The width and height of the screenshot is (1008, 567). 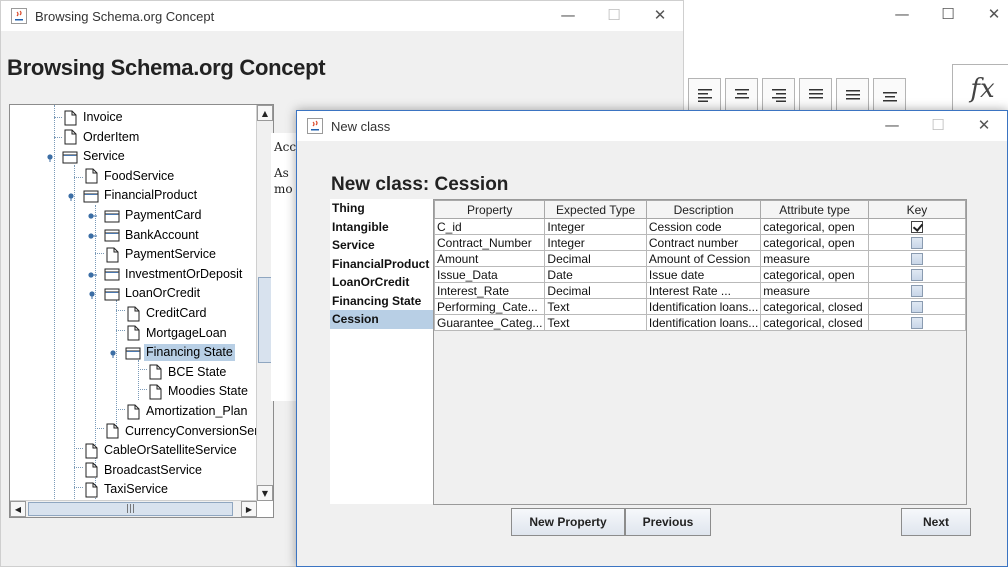 What do you see at coordinates (948, 14) in the screenshot?
I see `bg-maximize-button: ☐` at bounding box center [948, 14].